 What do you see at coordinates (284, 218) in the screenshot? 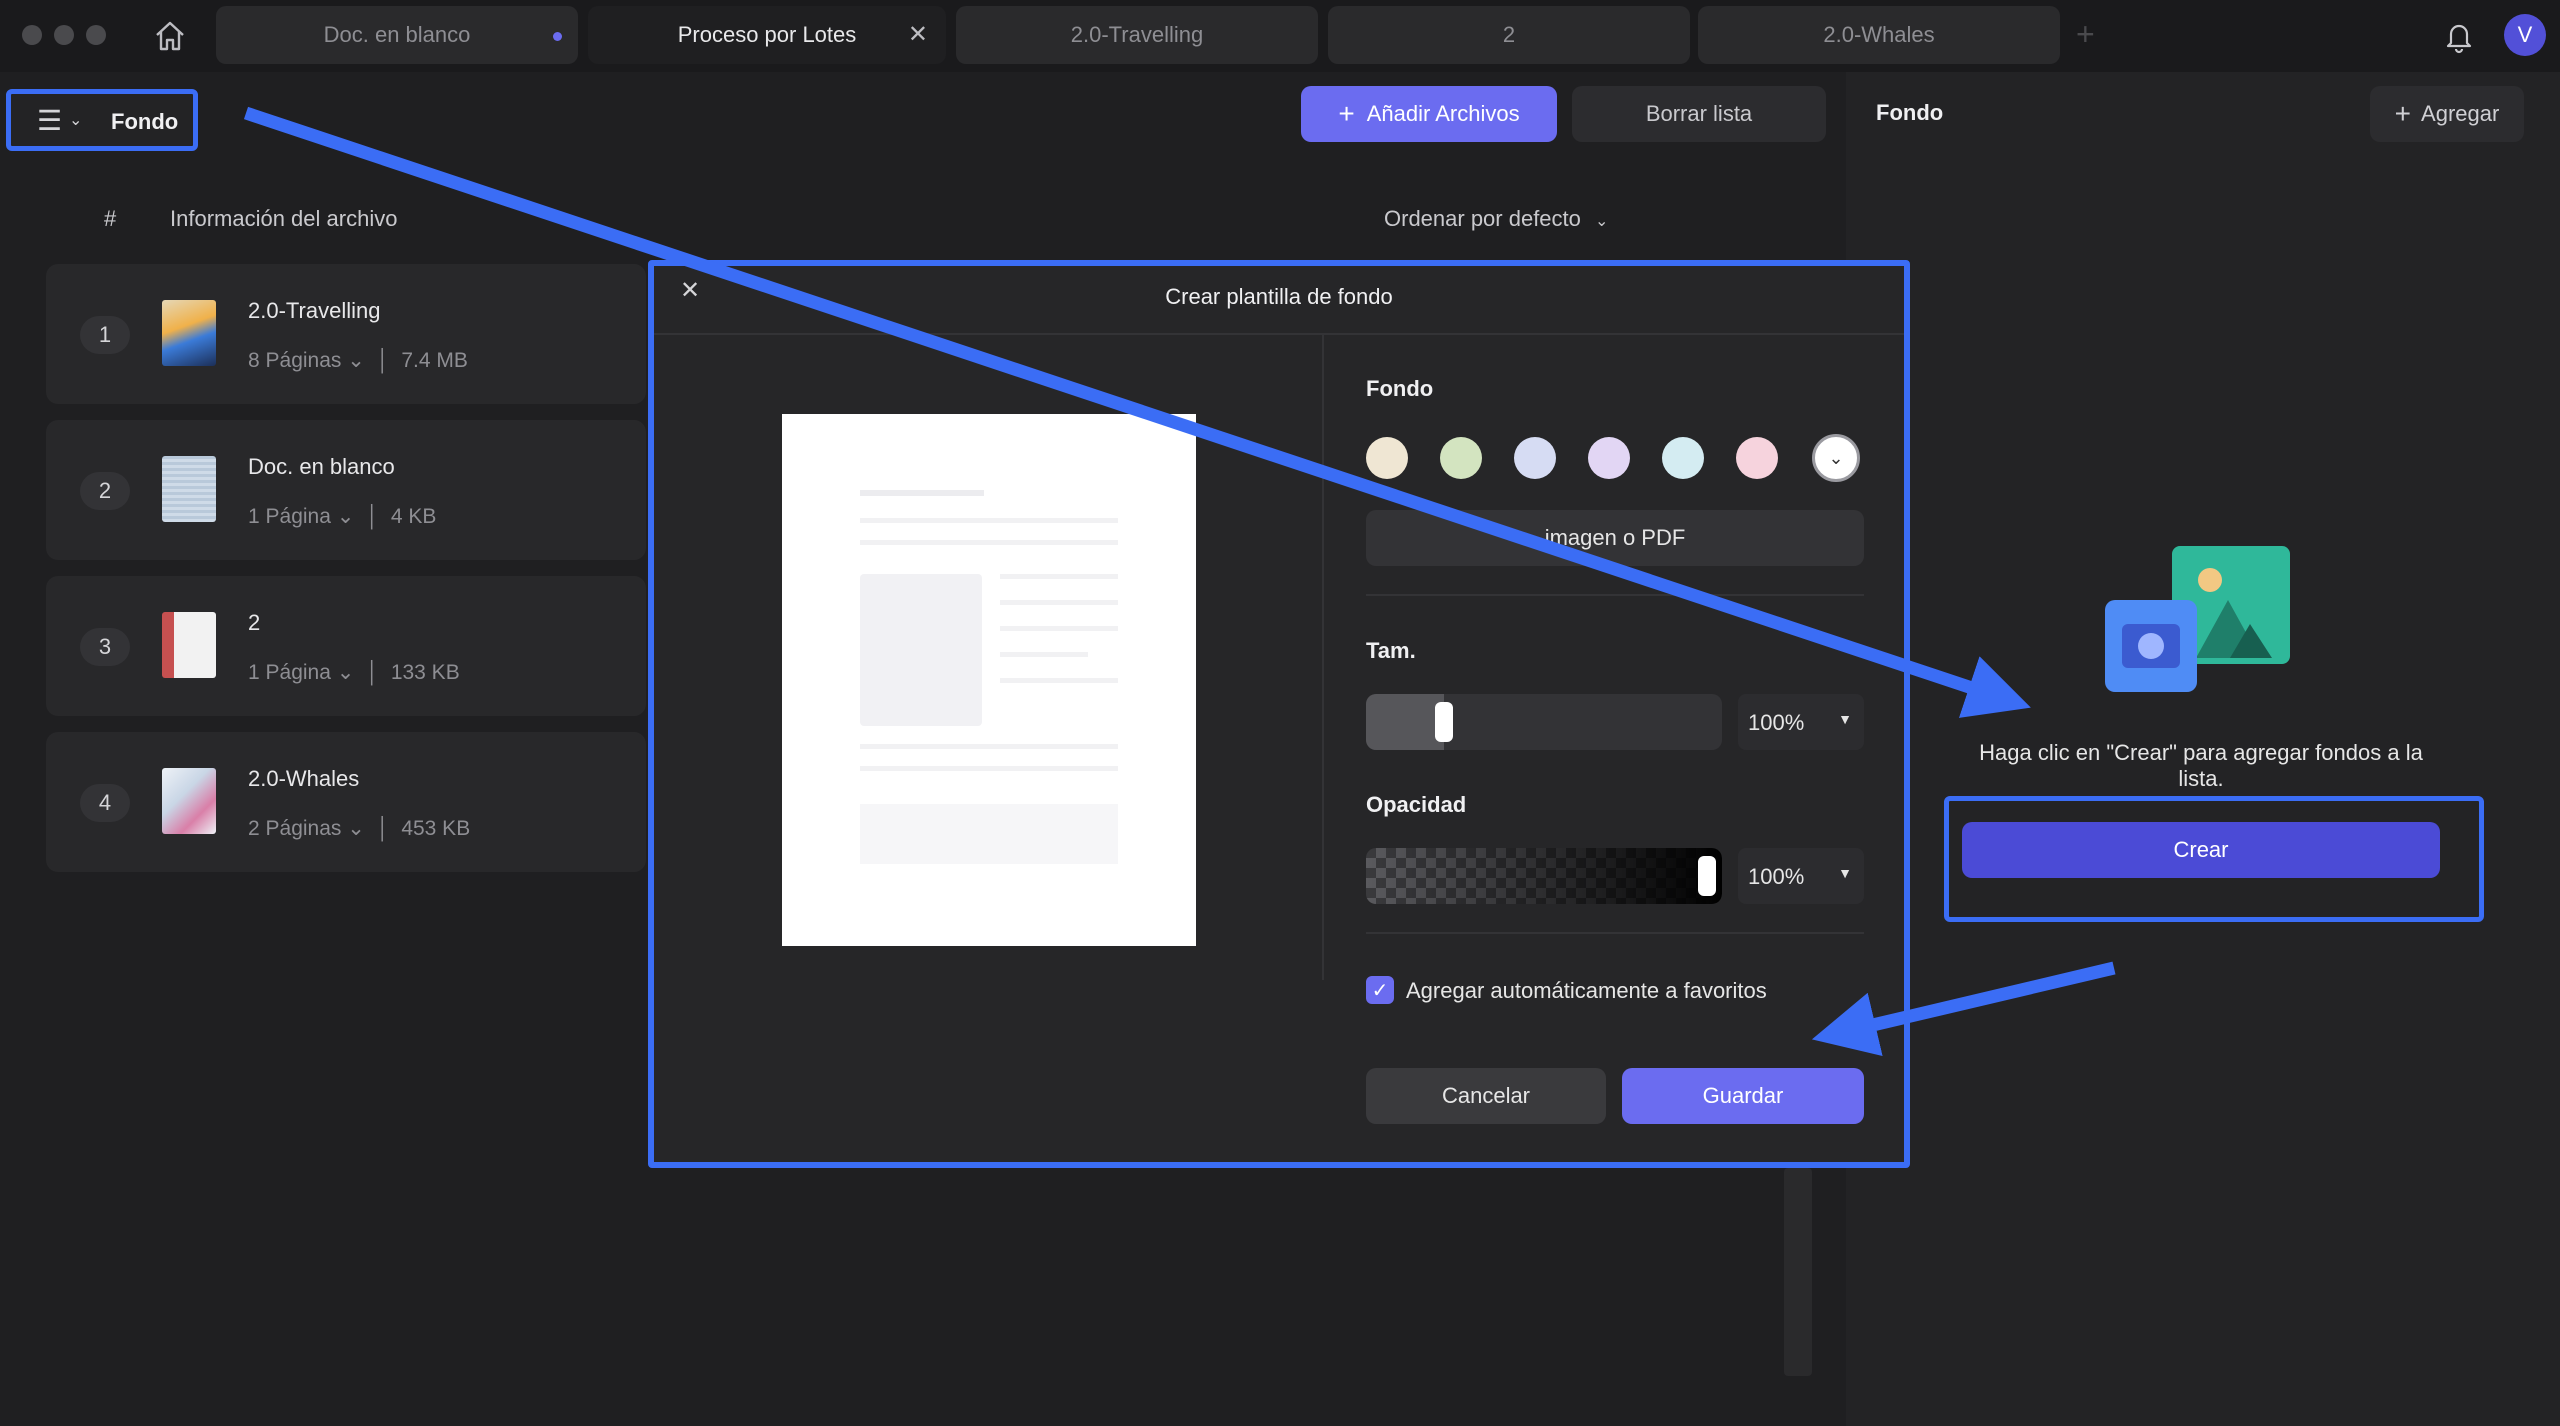
I see `column-info-header: Información del archivo` at bounding box center [284, 218].